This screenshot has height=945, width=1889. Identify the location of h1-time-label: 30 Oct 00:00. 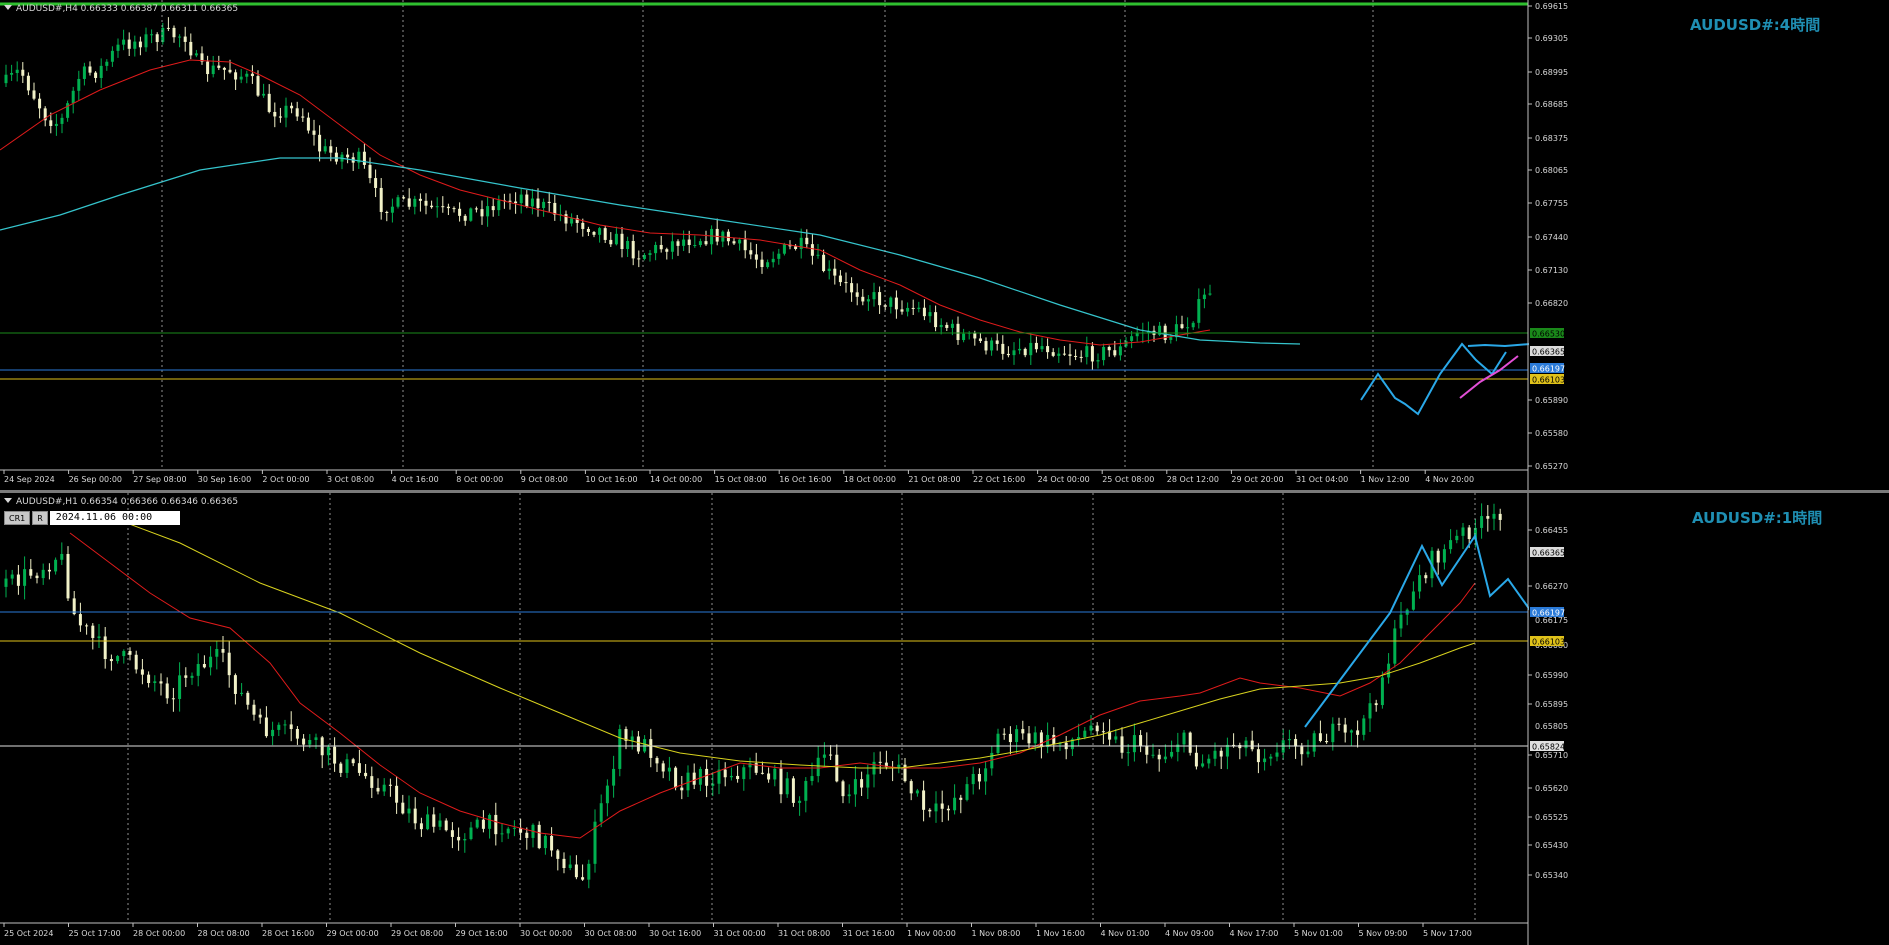
(546, 933).